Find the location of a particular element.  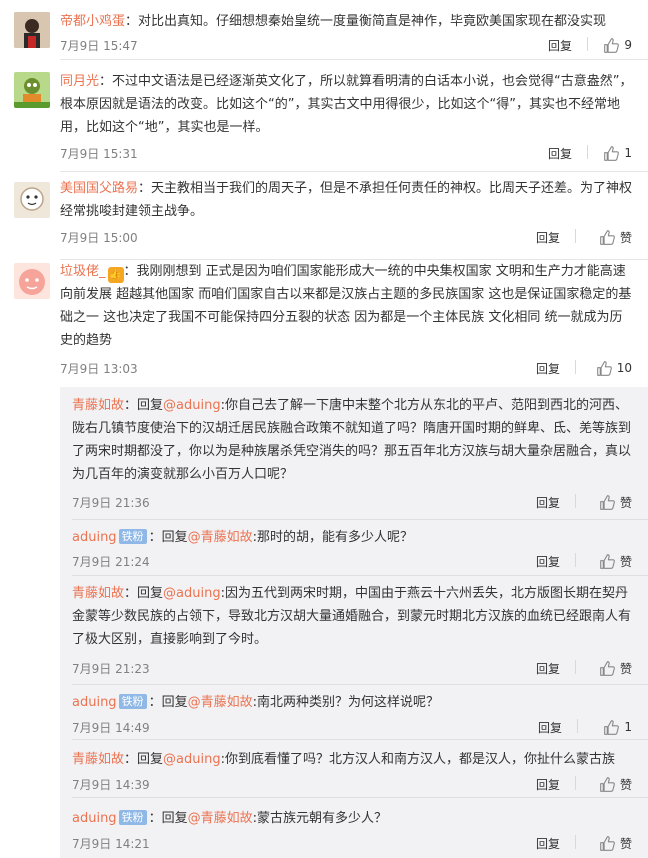

like-count: 9 is located at coordinates (628, 45).